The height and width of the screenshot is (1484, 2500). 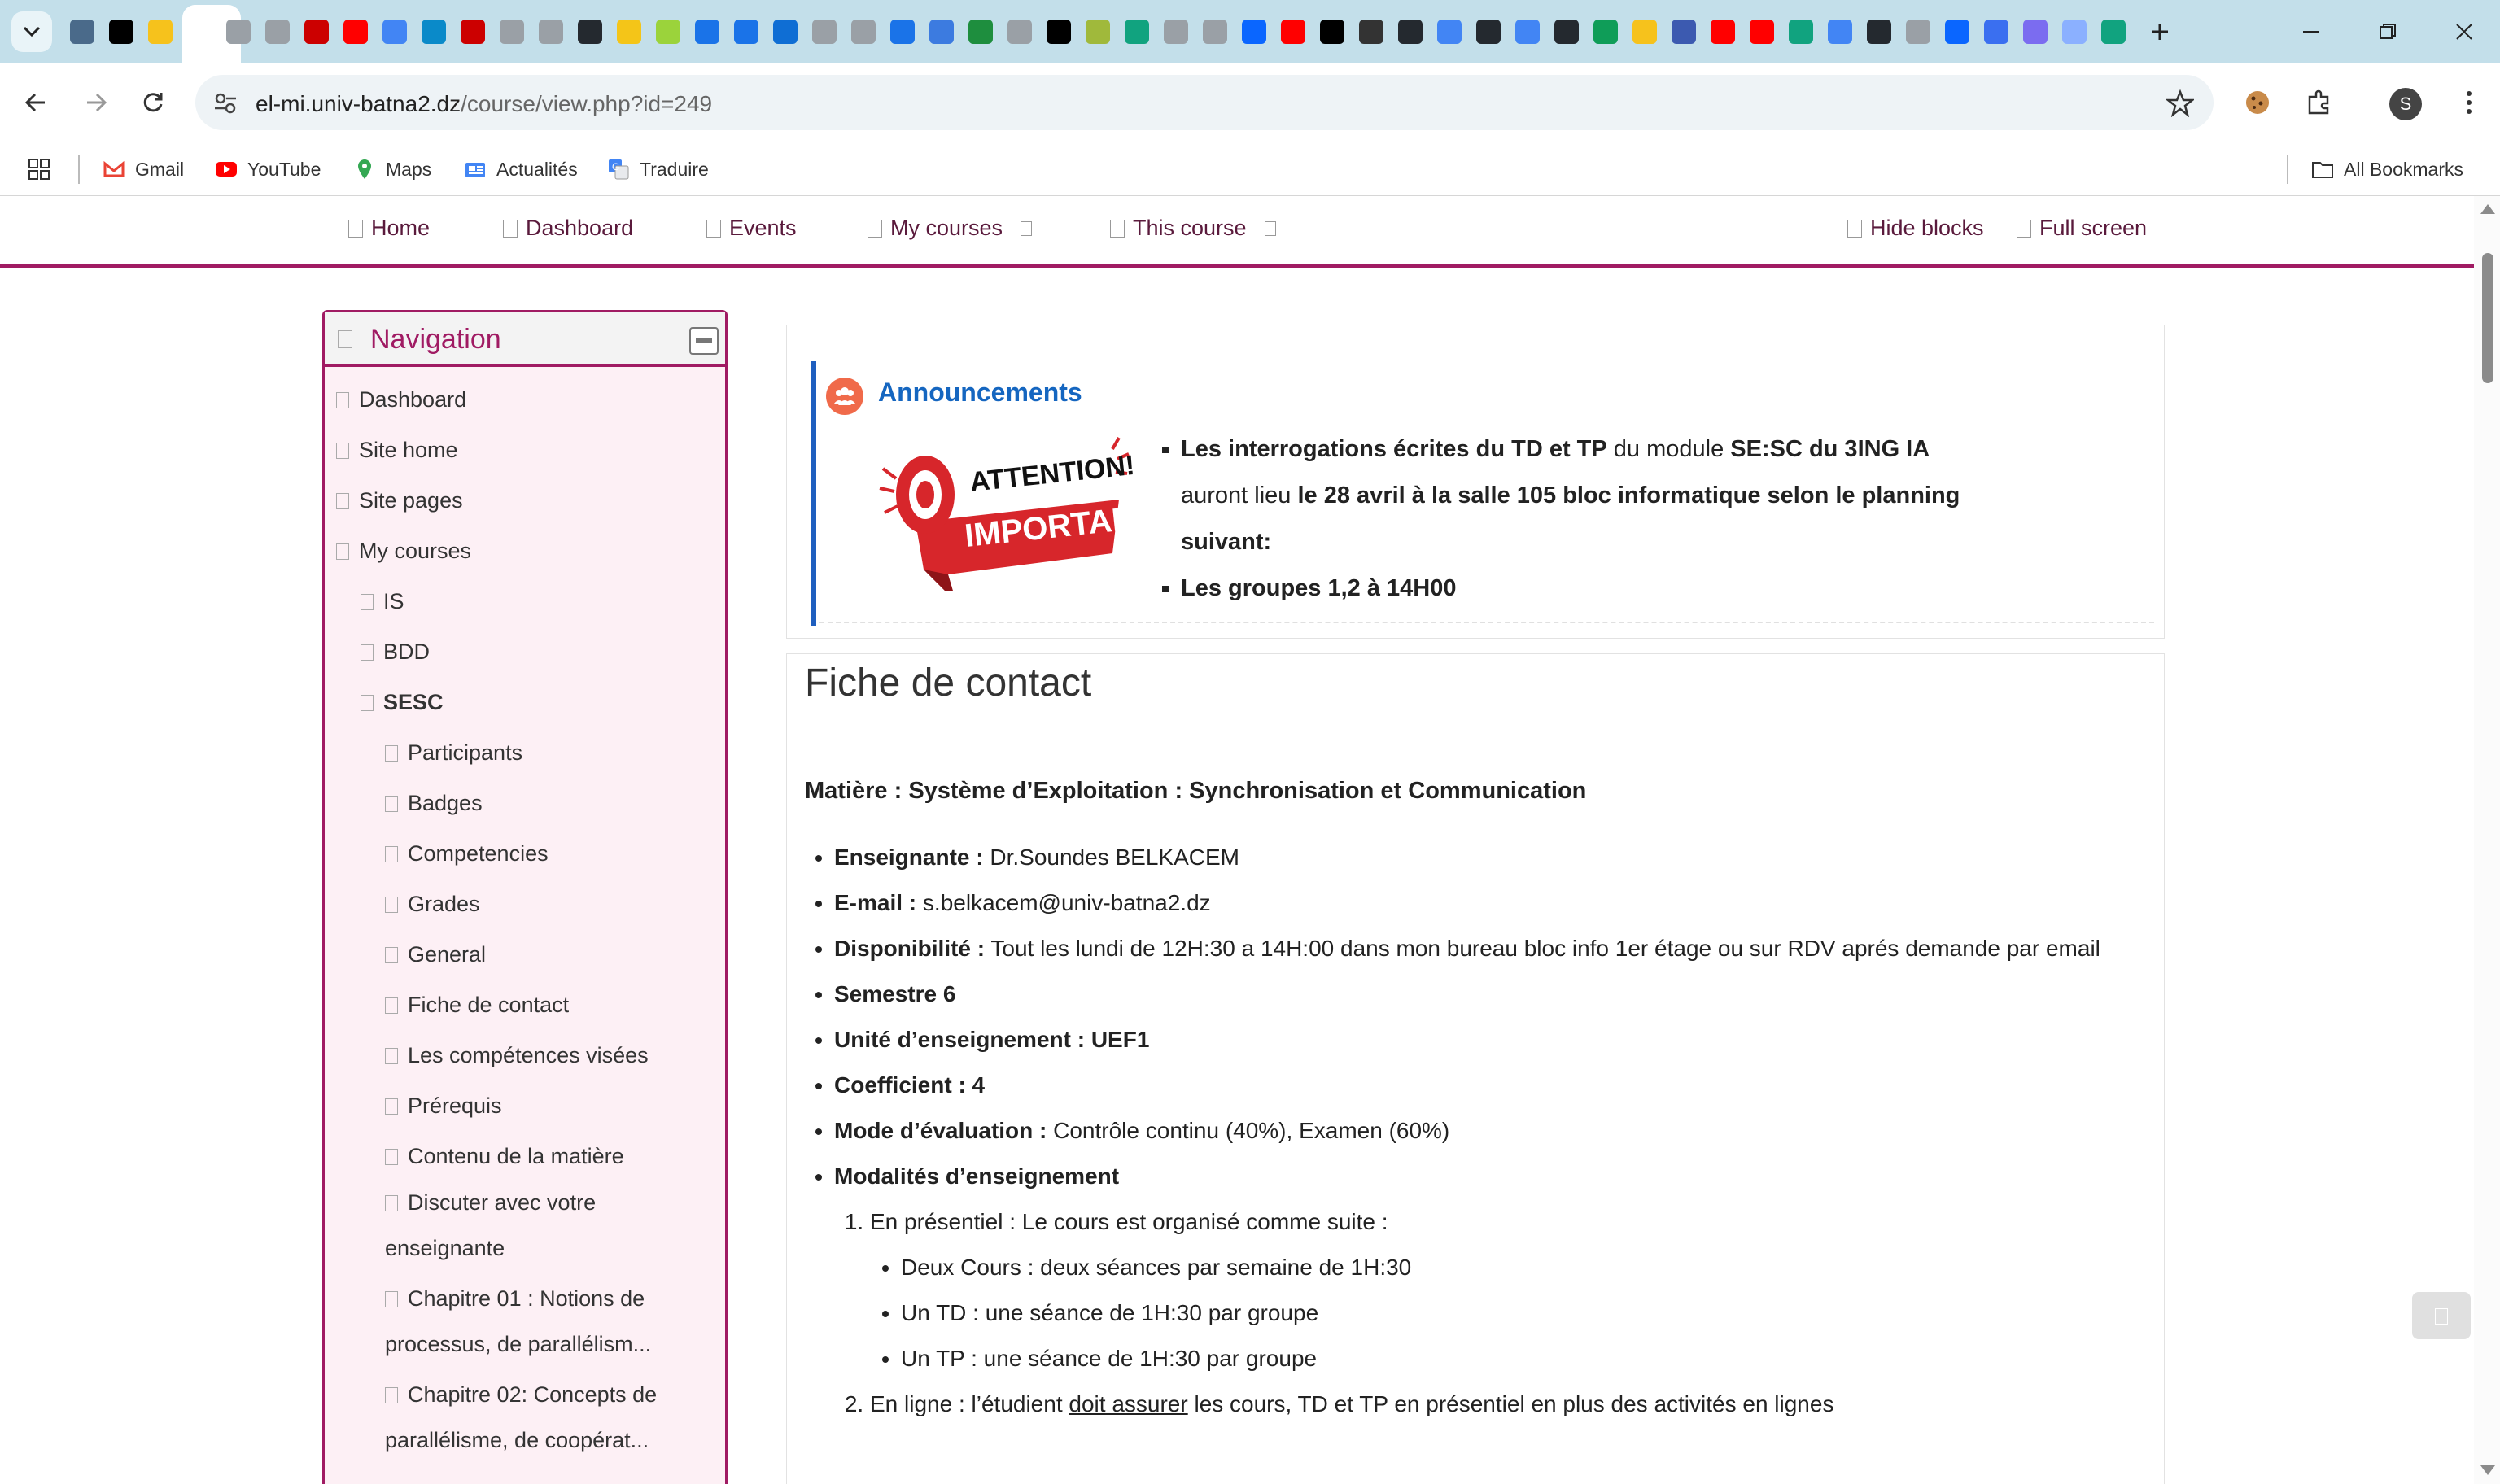 What do you see at coordinates (2405, 104) in the screenshot?
I see `profile-avatar: S` at bounding box center [2405, 104].